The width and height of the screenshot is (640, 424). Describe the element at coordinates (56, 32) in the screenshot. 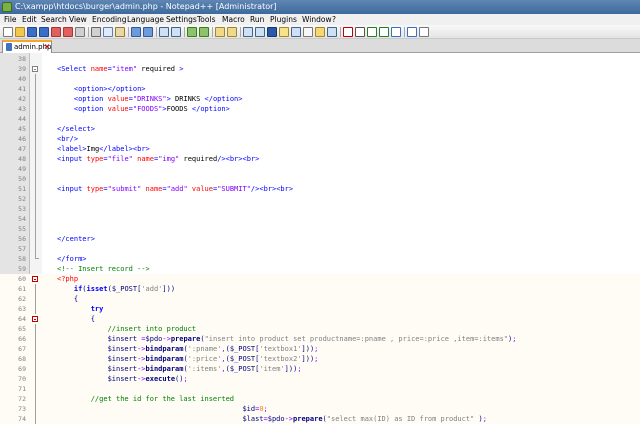

I see `close-file-icon` at that location.